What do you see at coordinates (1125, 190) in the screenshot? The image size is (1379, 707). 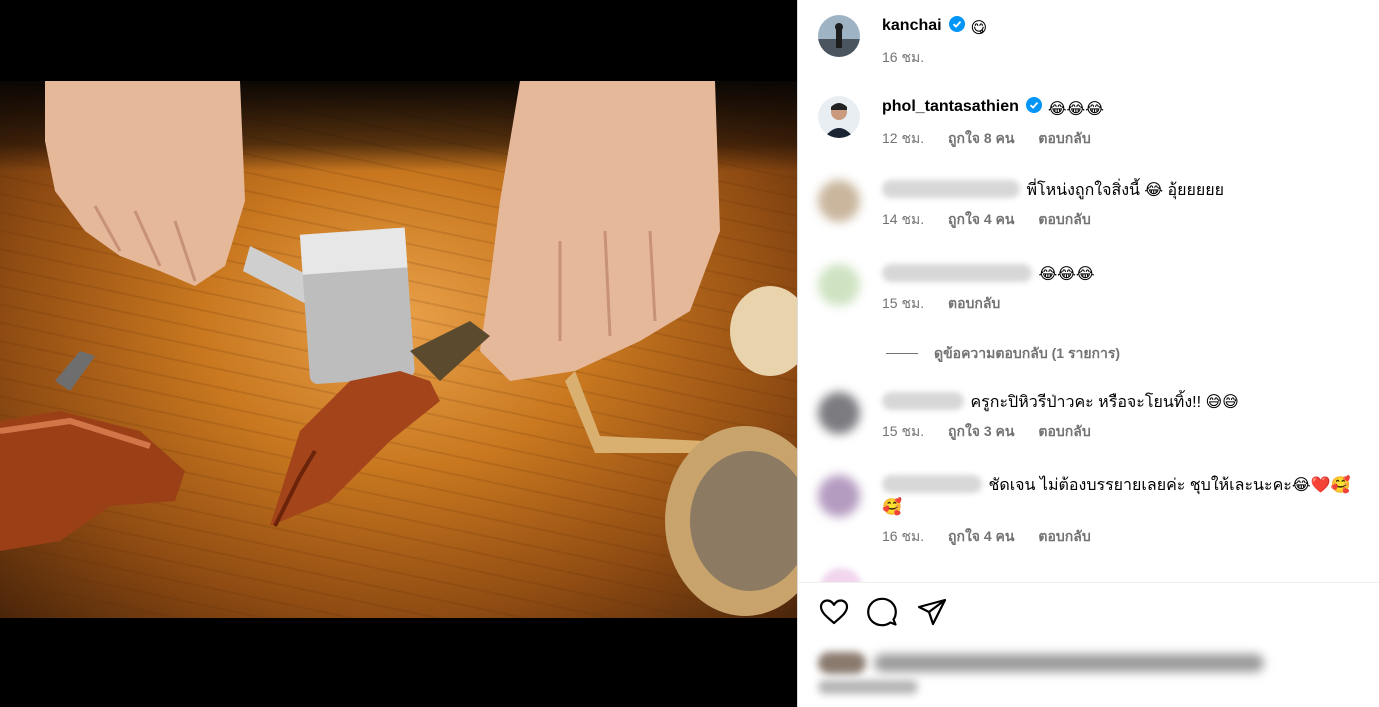 I see `comment-text: พี่โหน่งถูกใจสิ่งนี้ 😂 อุ้ยยยยย` at bounding box center [1125, 190].